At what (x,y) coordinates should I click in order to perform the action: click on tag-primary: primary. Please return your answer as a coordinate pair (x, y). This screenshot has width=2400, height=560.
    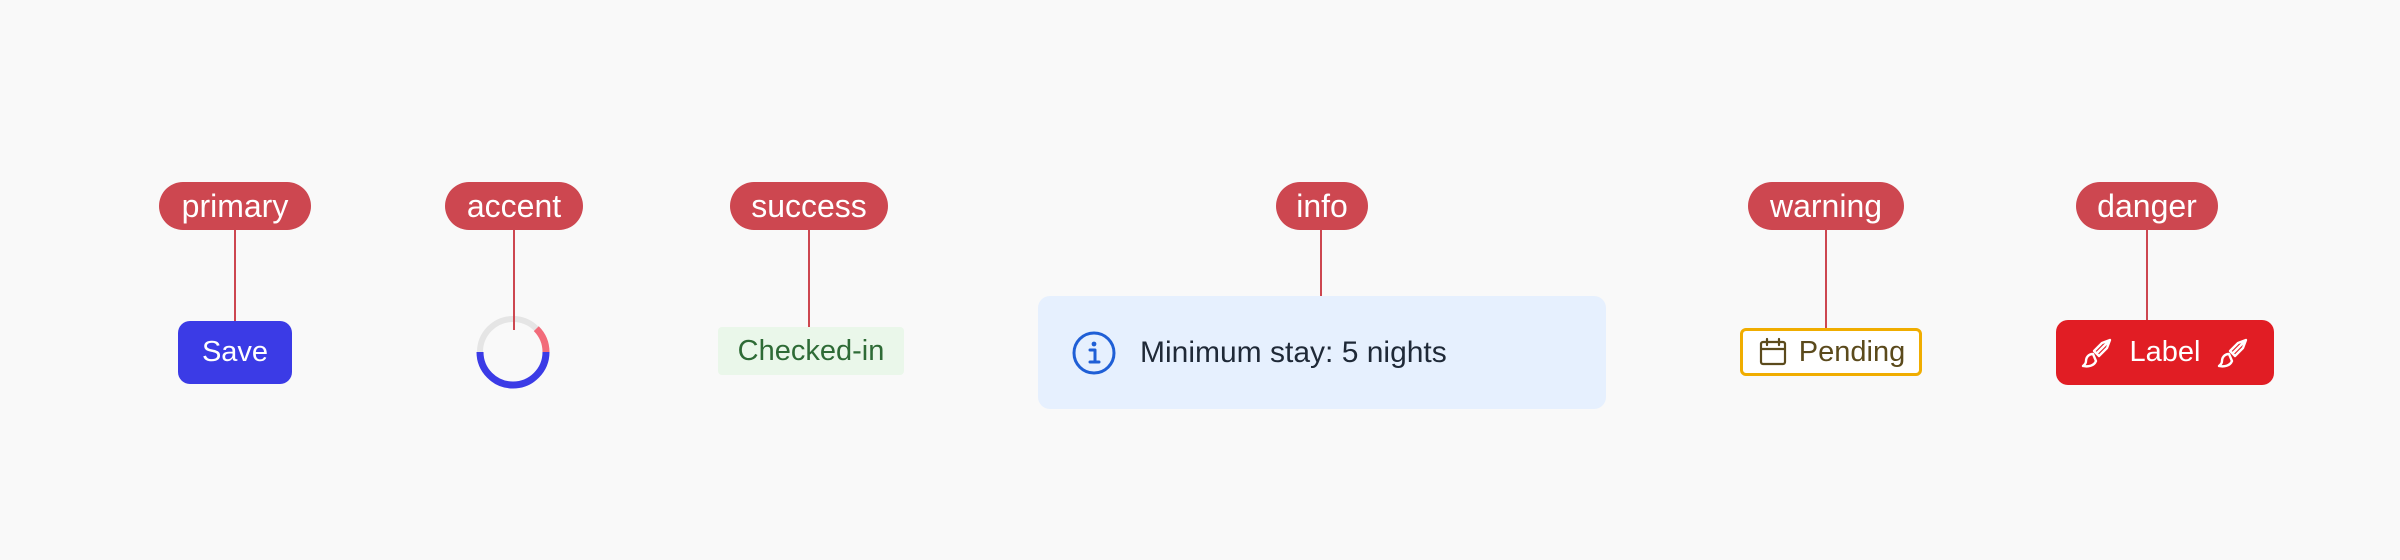
    Looking at the image, I should click on (235, 206).